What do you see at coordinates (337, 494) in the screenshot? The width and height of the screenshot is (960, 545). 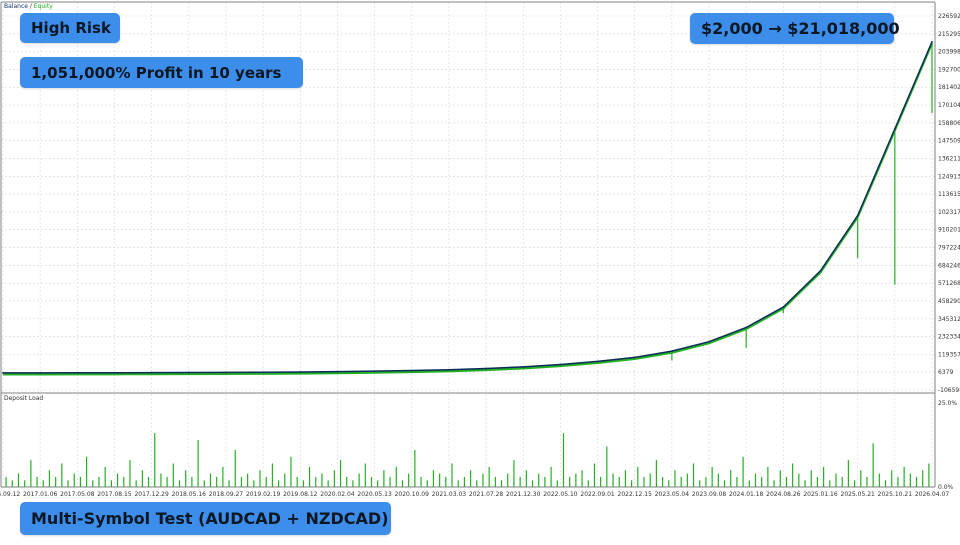 I see `x-tick-label: 2020.02.04` at bounding box center [337, 494].